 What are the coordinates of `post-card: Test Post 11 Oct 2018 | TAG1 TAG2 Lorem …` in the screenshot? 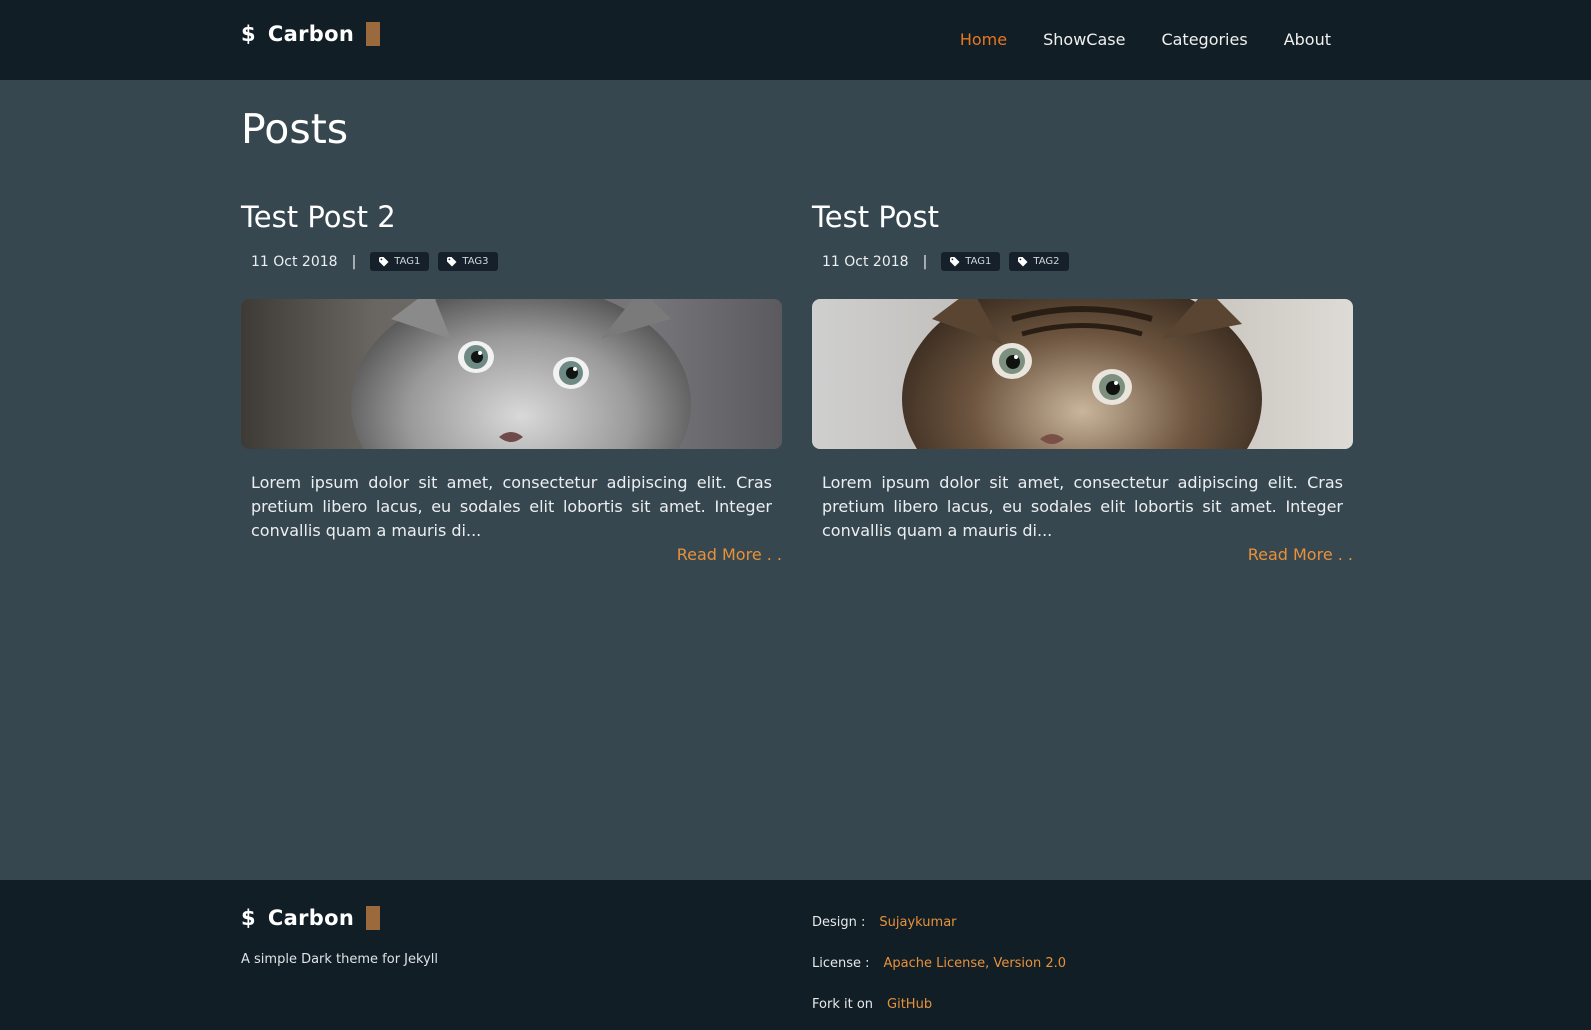 It's located at (1082, 382).